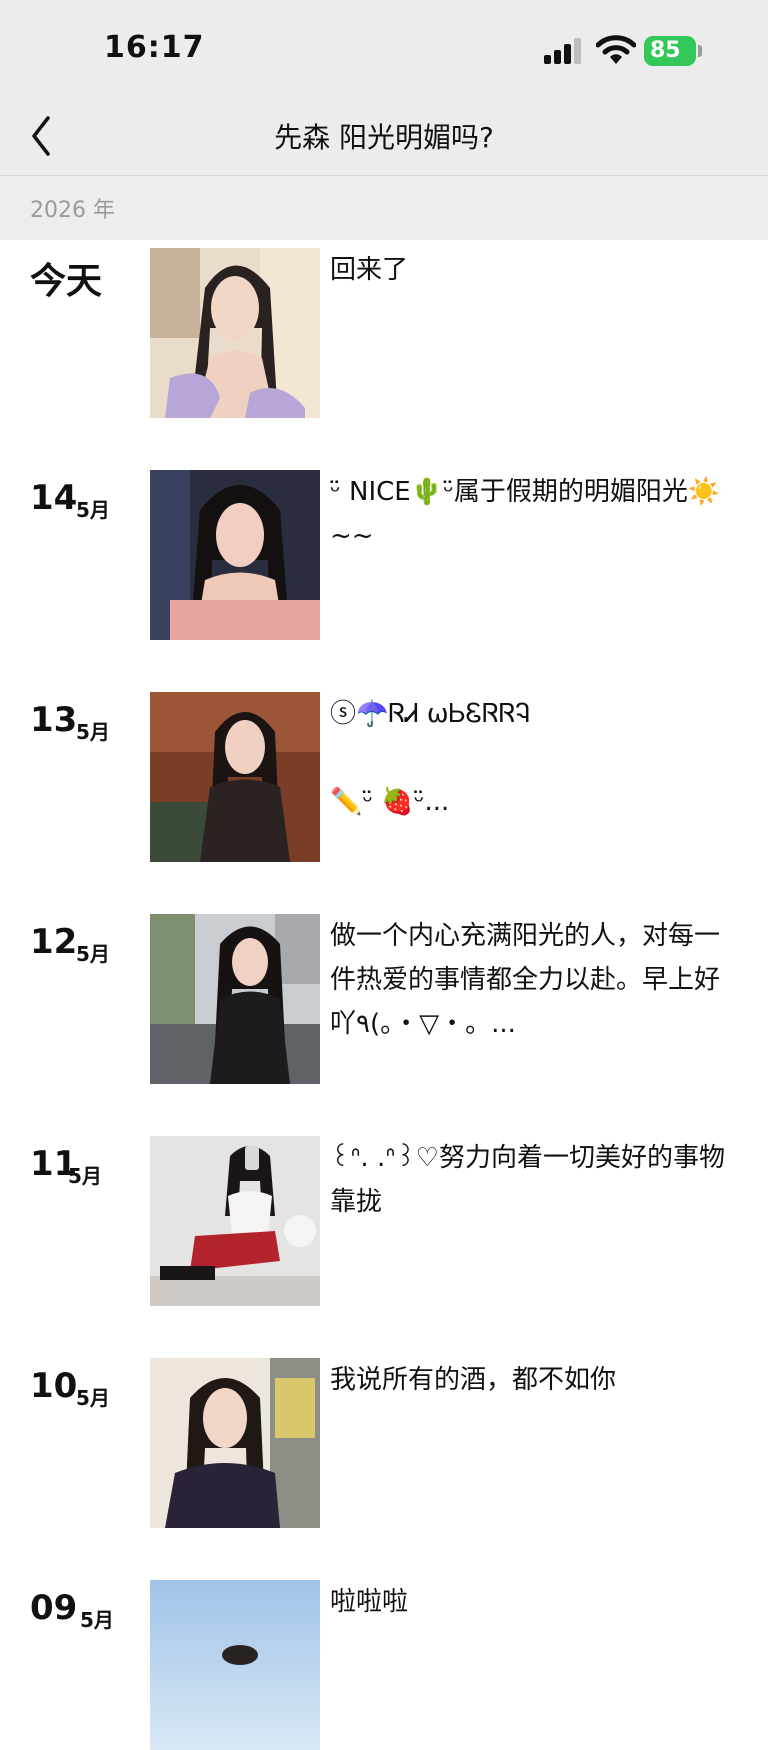 The width and height of the screenshot is (768, 1750). Describe the element at coordinates (369, 1602) in the screenshot. I see `post-caption: 啦啦啦` at that location.